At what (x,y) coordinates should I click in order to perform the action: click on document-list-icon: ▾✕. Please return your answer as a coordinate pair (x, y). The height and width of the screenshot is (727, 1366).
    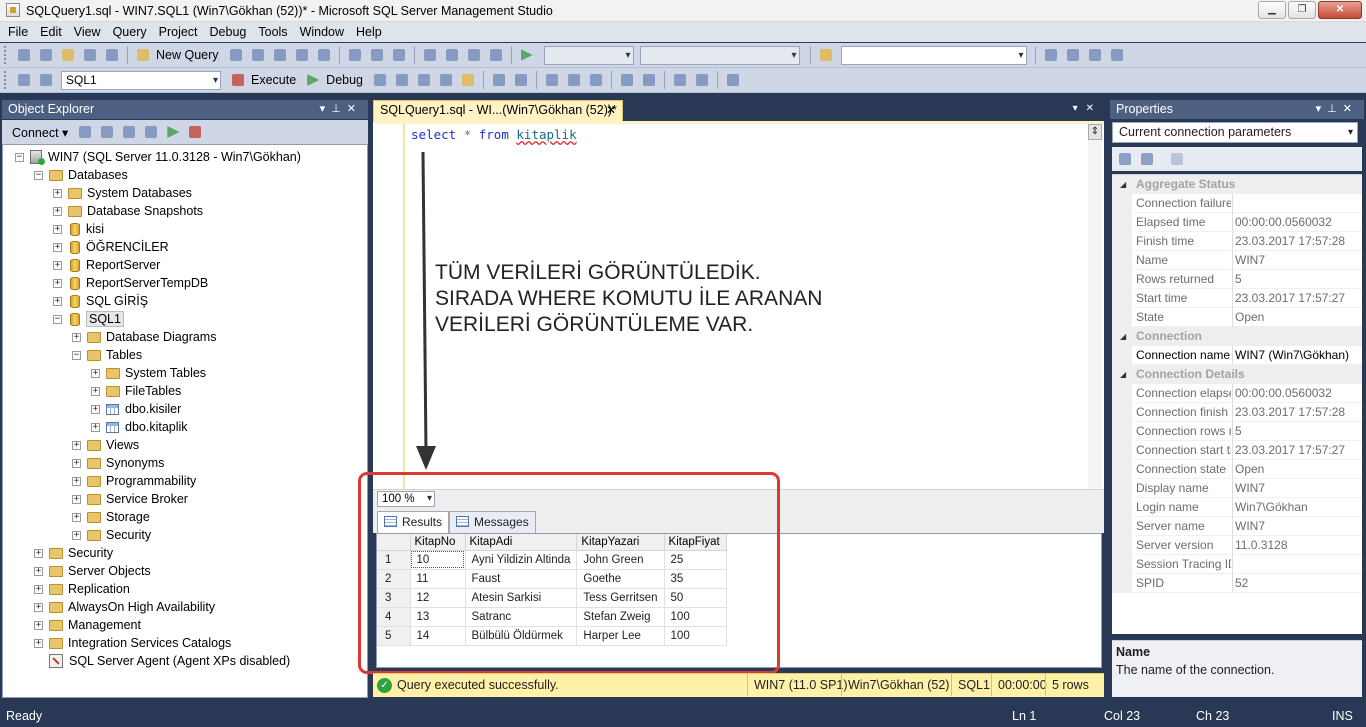
    Looking at the image, I should click on (1087, 108).